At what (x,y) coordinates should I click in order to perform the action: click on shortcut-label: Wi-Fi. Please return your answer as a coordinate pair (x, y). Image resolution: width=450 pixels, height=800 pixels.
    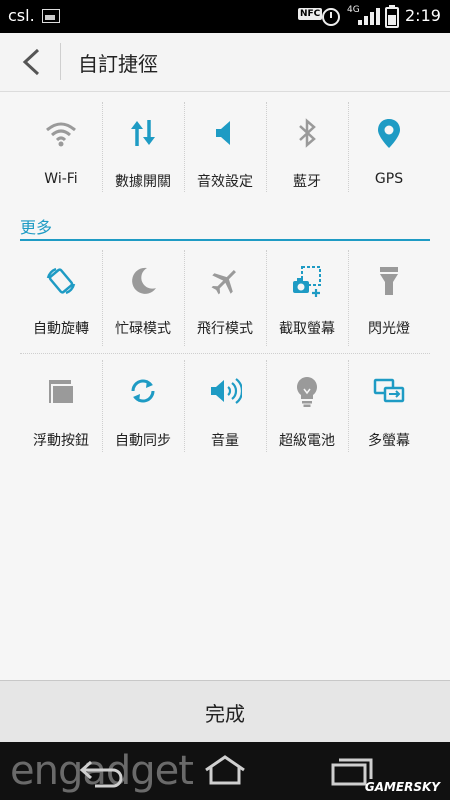
    Looking at the image, I should click on (61, 179).